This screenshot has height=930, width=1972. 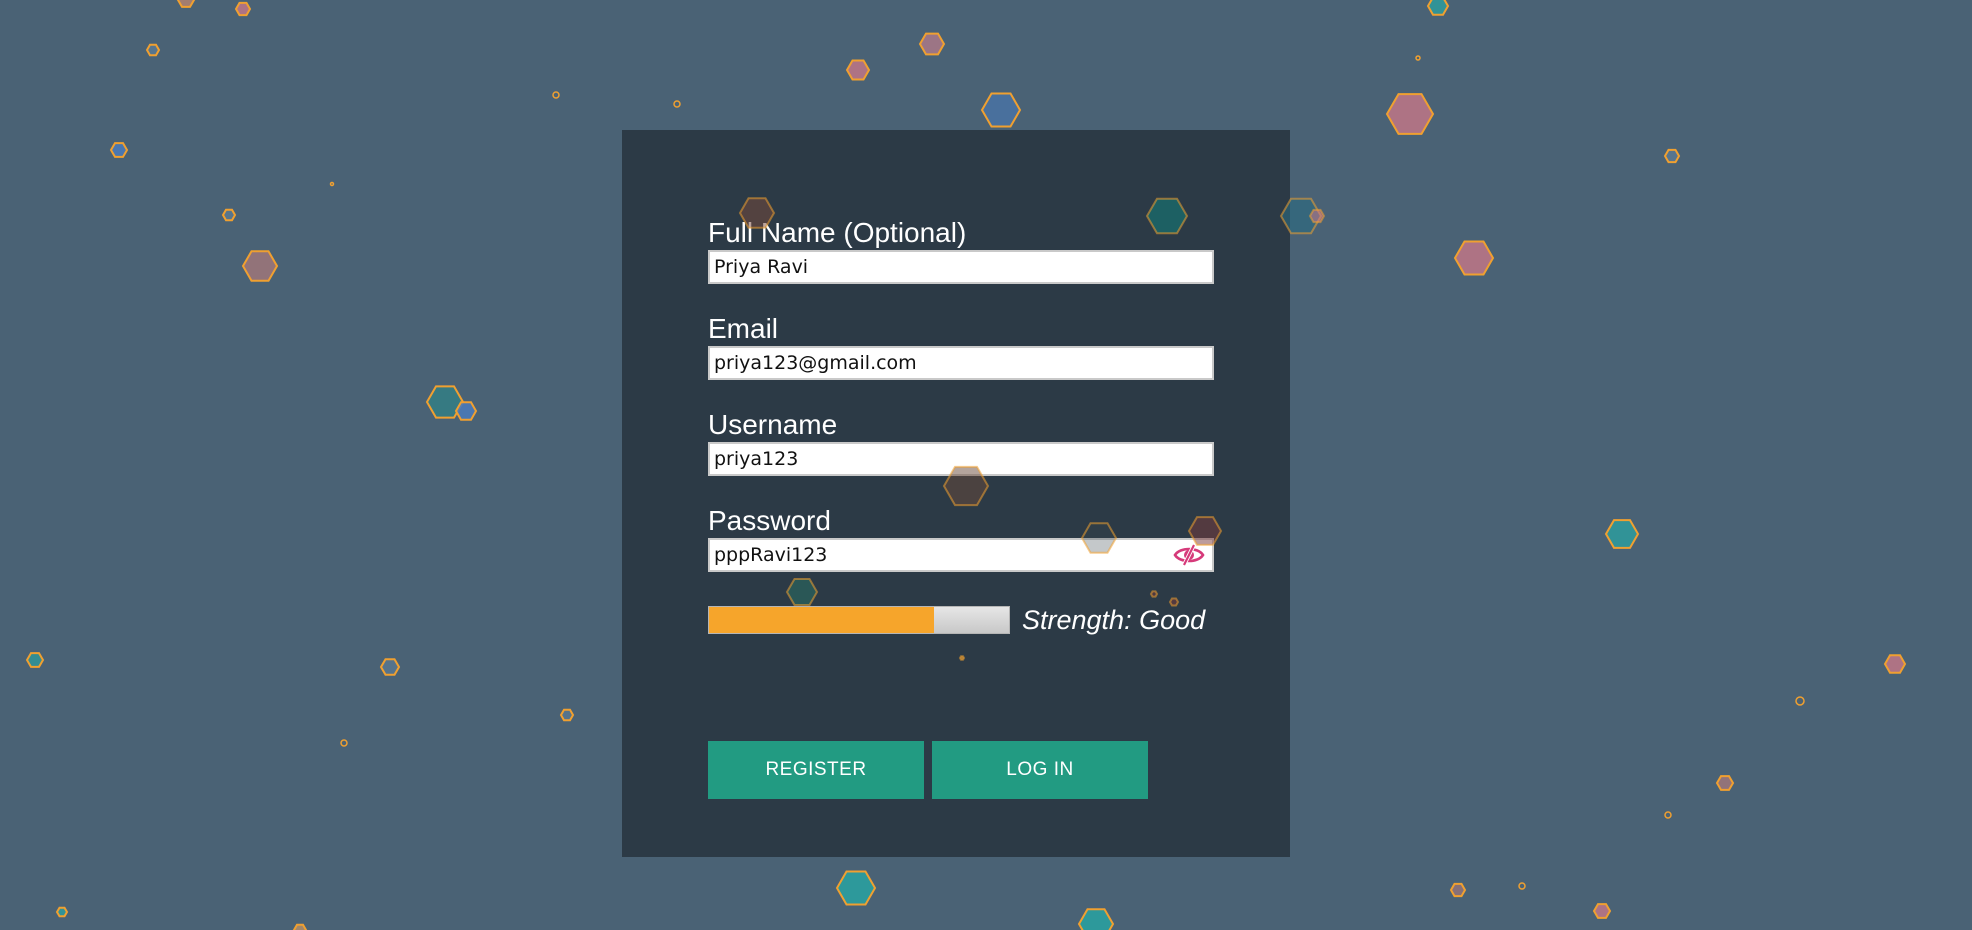 What do you see at coordinates (816, 770) in the screenshot?
I see `register-button: REGISTER` at bounding box center [816, 770].